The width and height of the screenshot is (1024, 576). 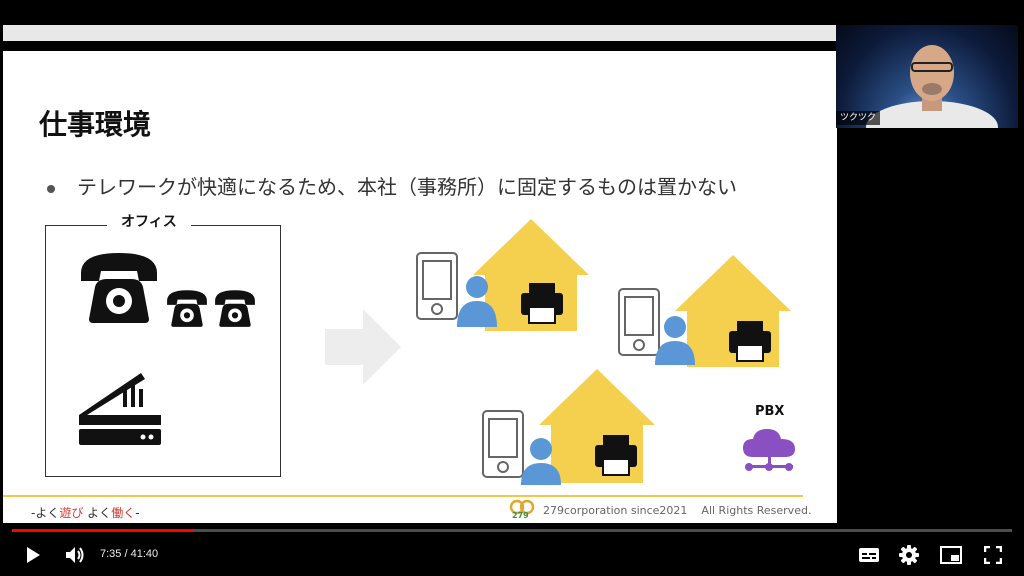 I want to click on pbx-label: PBX, so click(x=770, y=411).